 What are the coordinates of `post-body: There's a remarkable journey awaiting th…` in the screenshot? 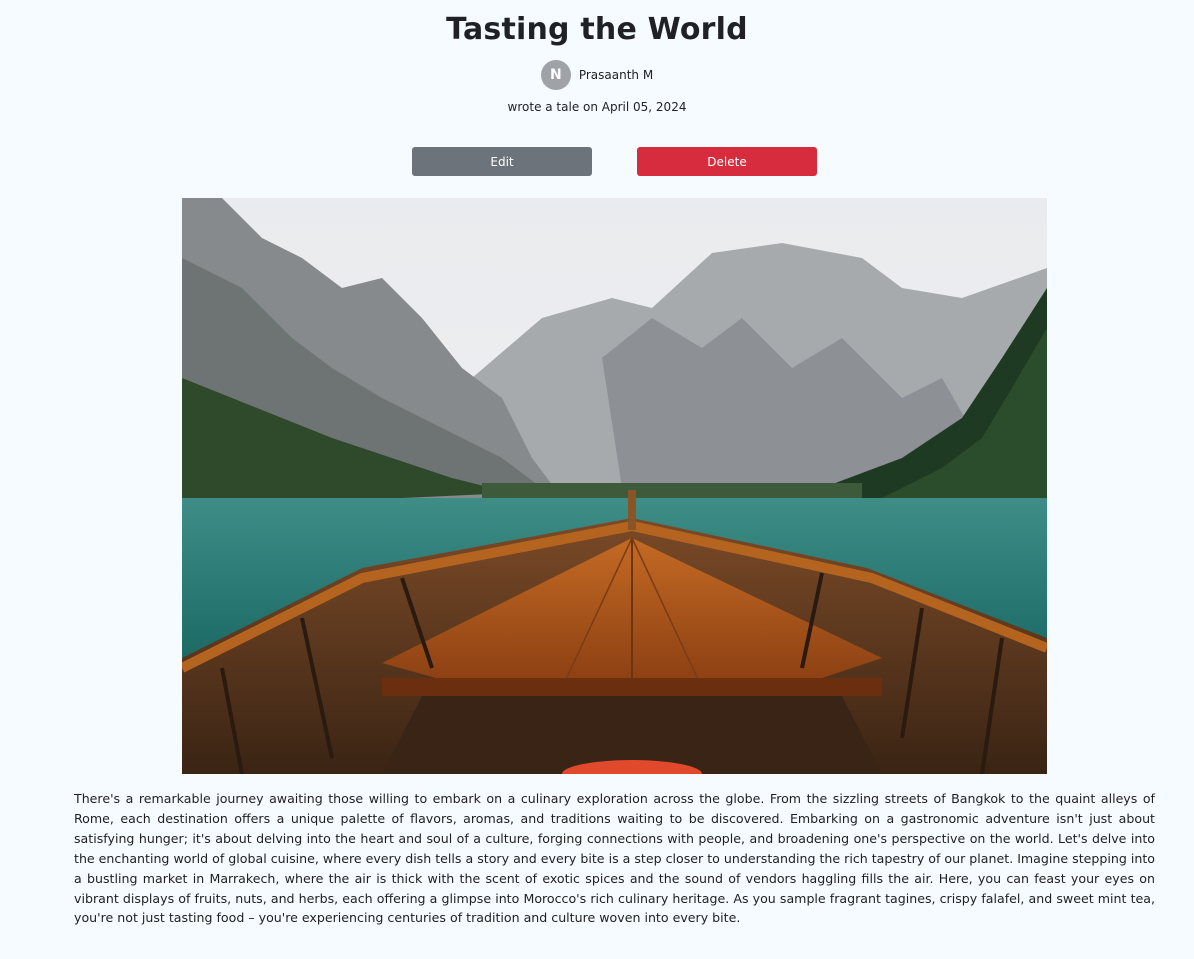 It's located at (614, 858).